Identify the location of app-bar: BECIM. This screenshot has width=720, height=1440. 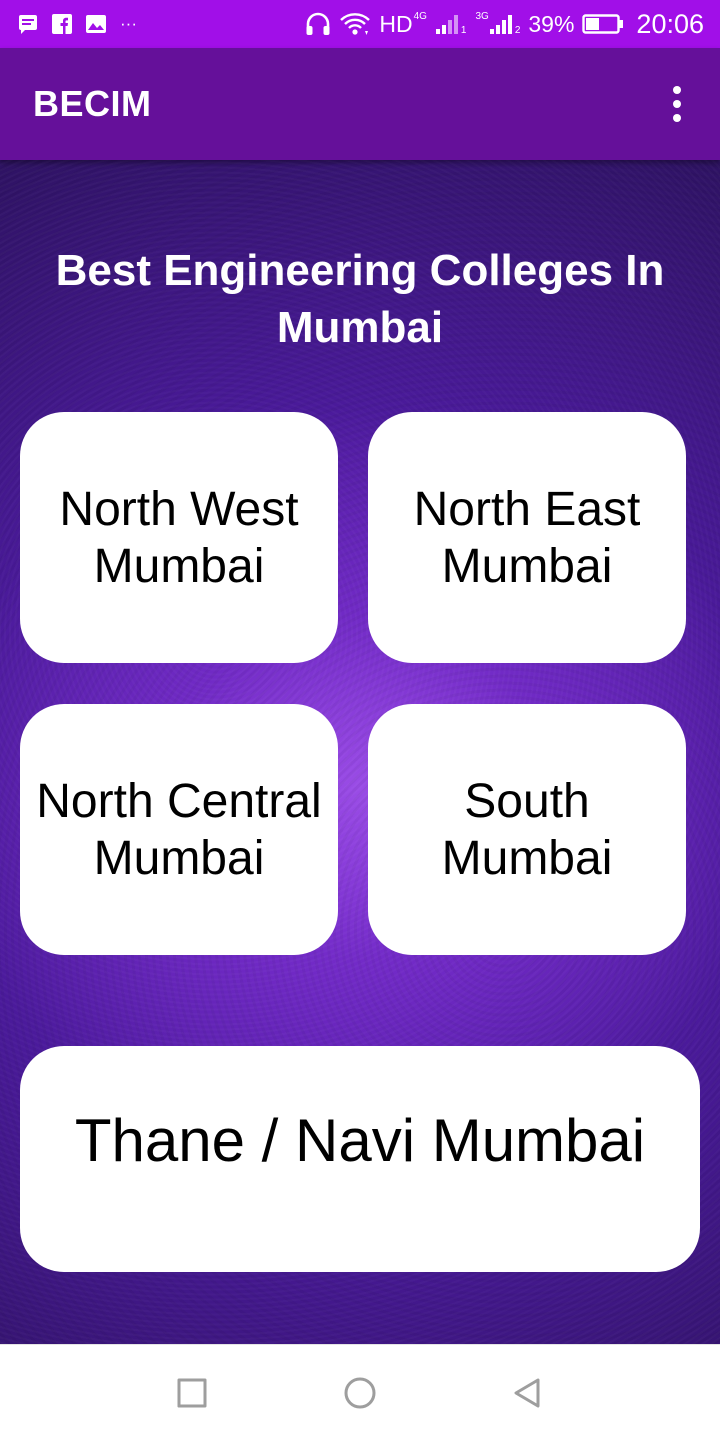
(360, 104).